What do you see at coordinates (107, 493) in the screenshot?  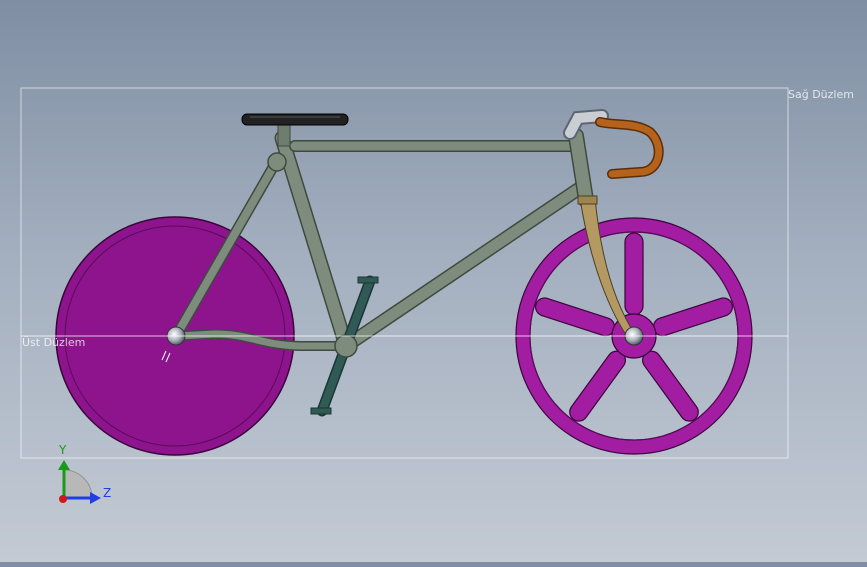 I see `axis-z-label: Z` at bounding box center [107, 493].